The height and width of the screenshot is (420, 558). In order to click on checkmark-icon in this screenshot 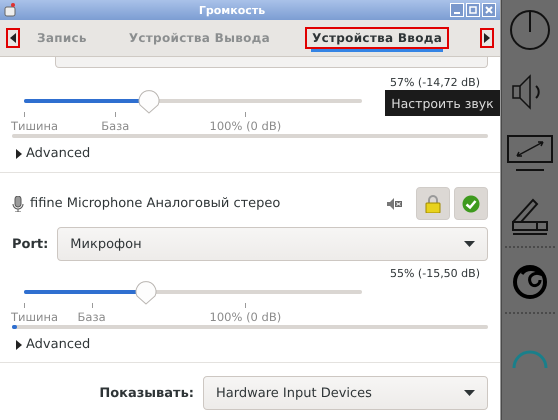, I will do `click(471, 203)`.